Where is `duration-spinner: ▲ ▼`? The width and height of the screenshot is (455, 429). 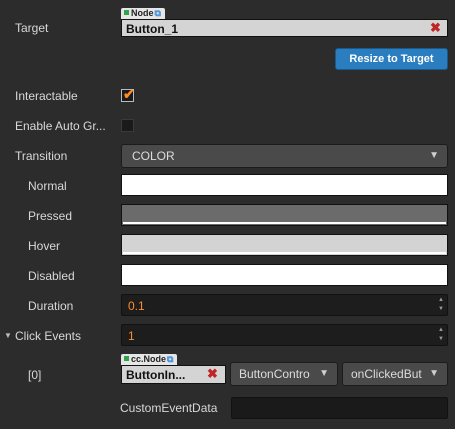 duration-spinner: ▲ ▼ is located at coordinates (441, 305).